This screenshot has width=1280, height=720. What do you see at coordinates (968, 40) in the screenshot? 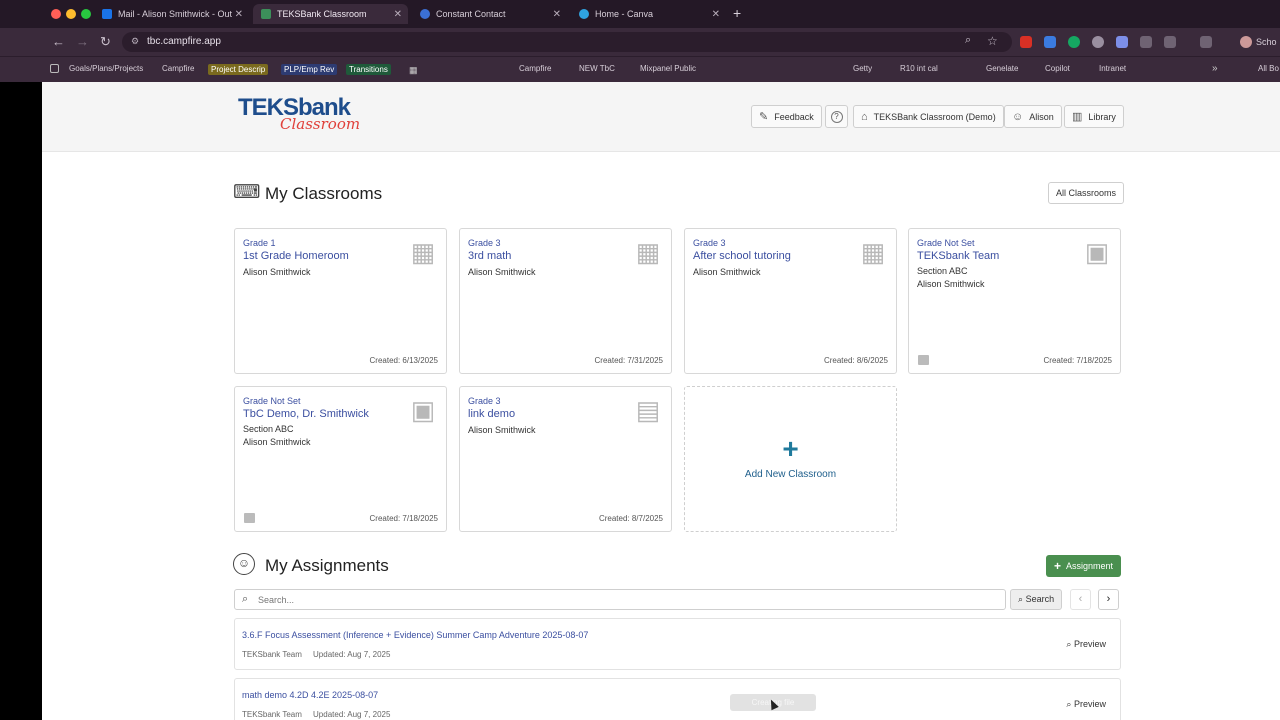
I see `zoom-icon: ⌕` at bounding box center [968, 40].